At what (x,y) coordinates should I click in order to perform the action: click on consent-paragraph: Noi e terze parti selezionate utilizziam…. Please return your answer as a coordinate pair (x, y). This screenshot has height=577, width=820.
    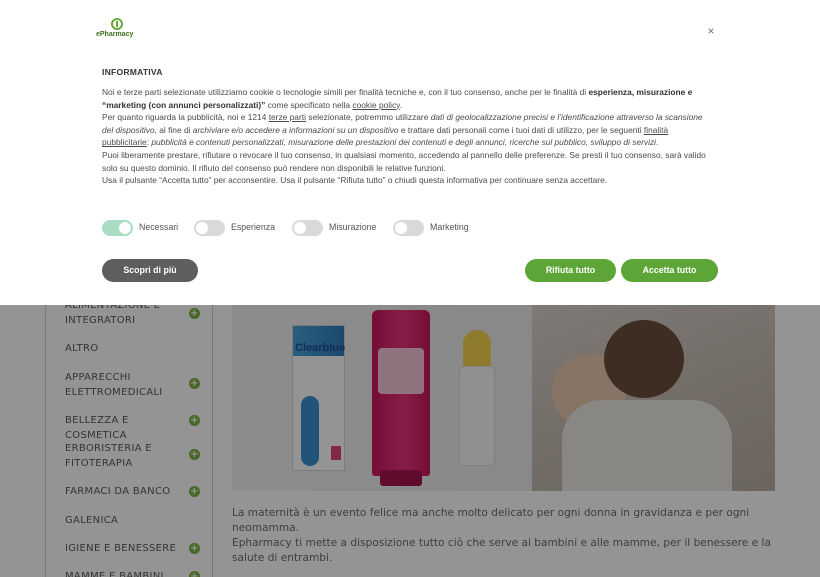
    Looking at the image, I should click on (397, 98).